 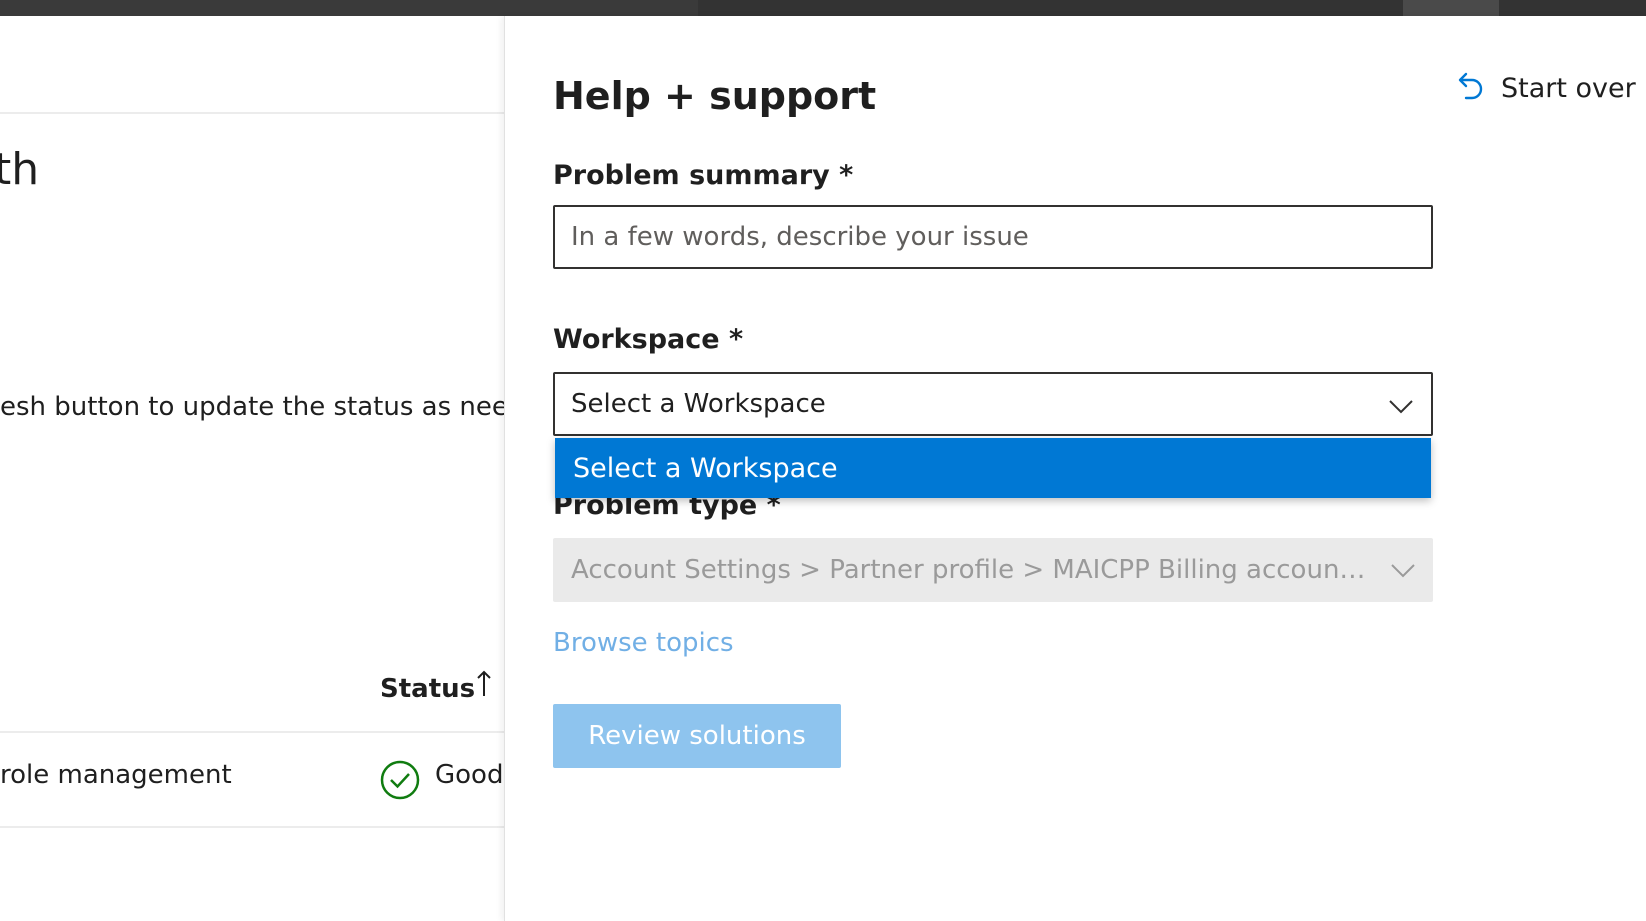 I want to click on page-heading: th, so click(x=20, y=169).